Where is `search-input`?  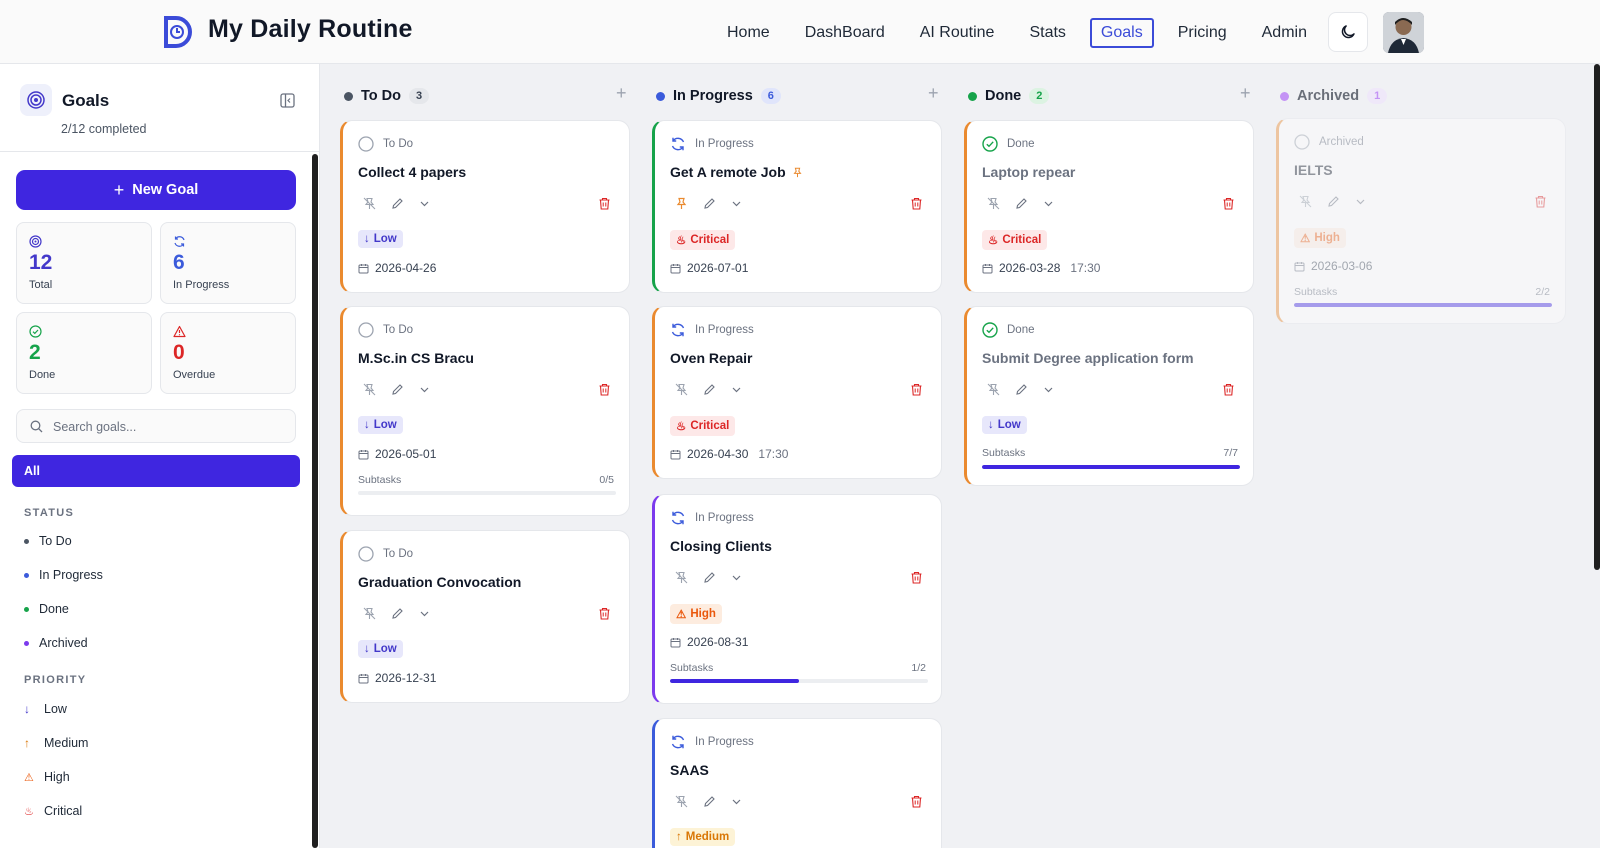 search-input is located at coordinates (168, 427).